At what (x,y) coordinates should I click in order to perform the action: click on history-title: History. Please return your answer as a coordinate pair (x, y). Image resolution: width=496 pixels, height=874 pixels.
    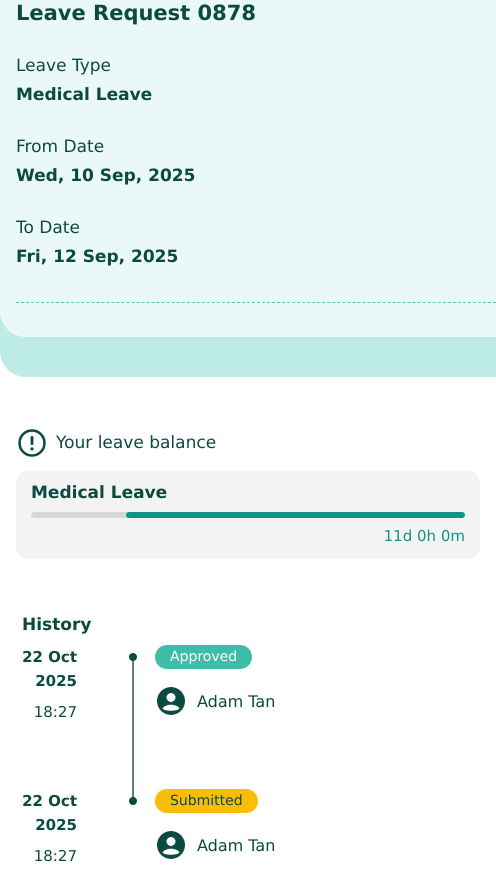
    Looking at the image, I should click on (56, 624).